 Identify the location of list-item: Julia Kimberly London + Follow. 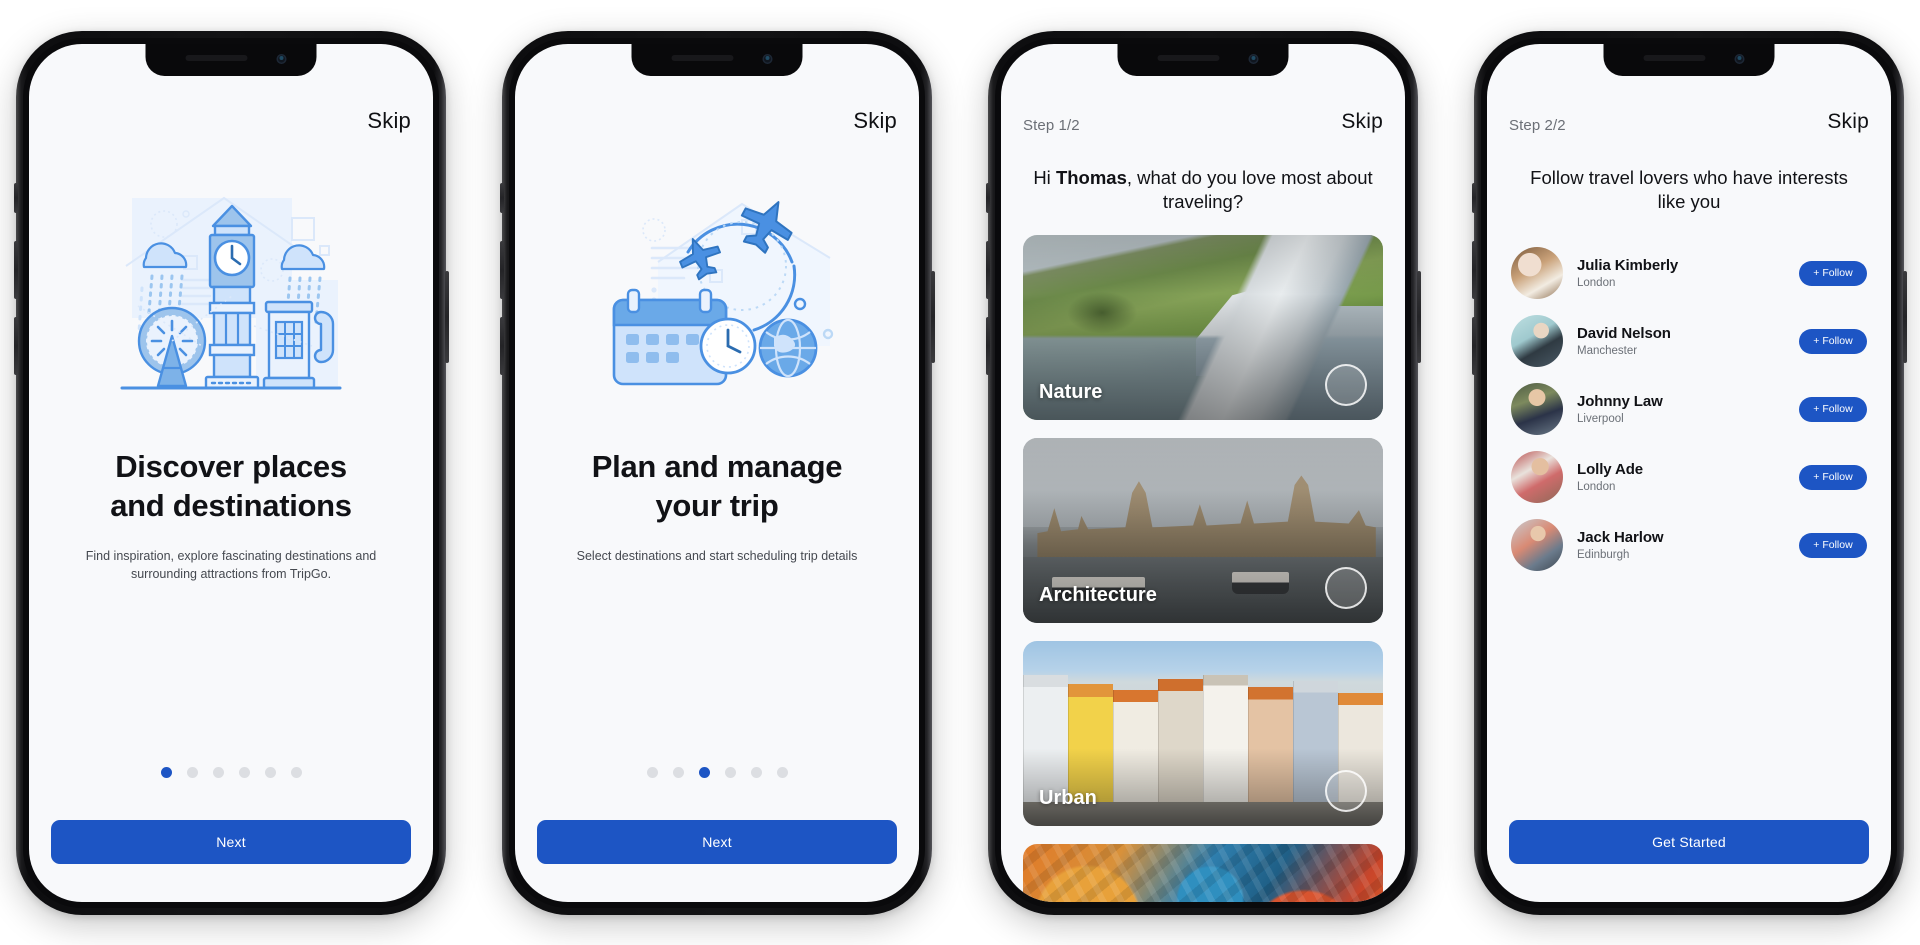
(1689, 273).